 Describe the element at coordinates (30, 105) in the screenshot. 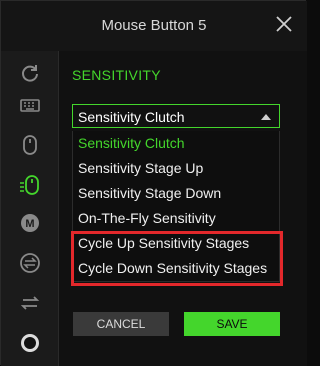

I see `keyboard-icon` at that location.